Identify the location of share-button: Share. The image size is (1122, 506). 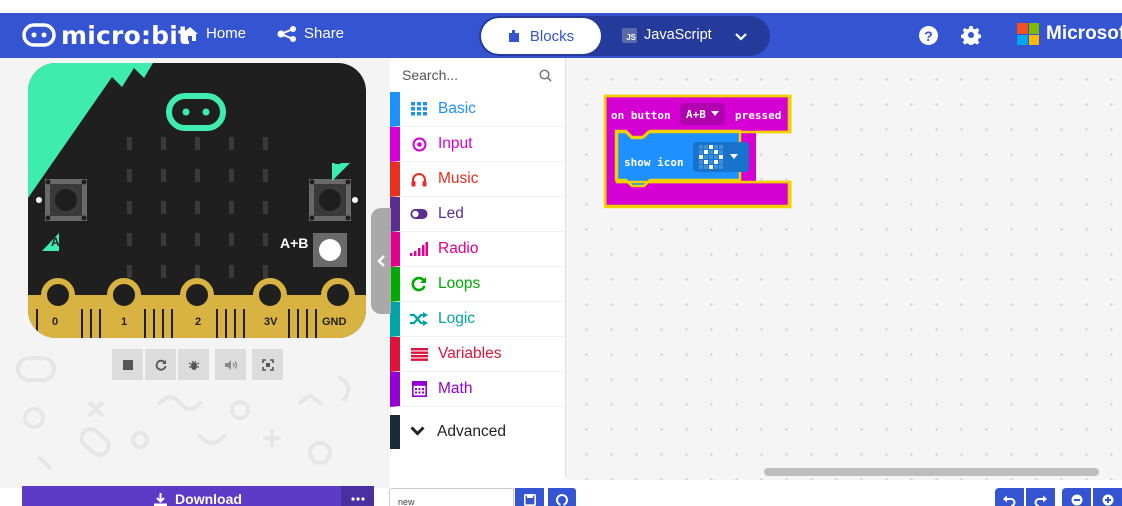
(310, 33).